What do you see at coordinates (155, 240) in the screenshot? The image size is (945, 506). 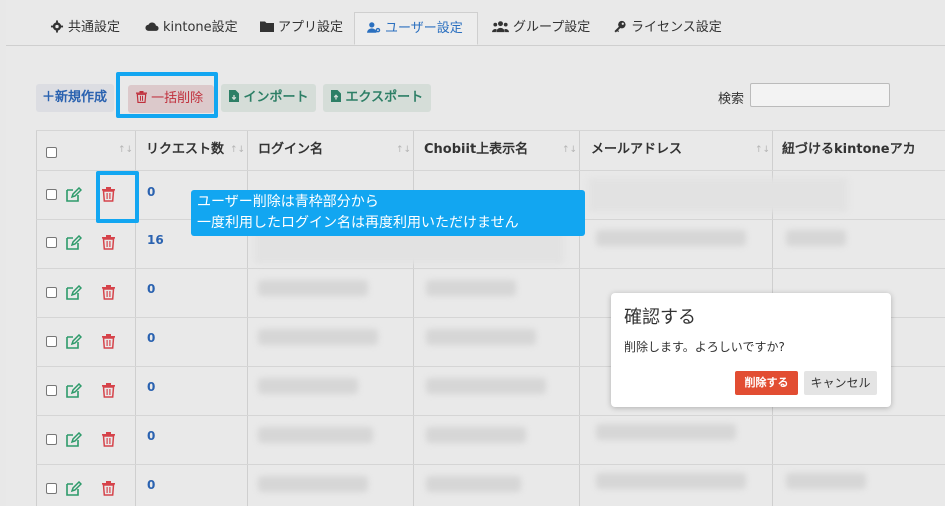 I see `request-count: 16` at bounding box center [155, 240].